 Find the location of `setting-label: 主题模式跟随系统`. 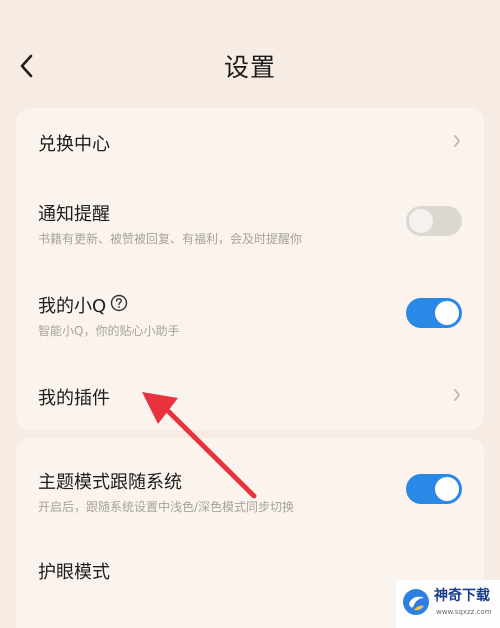

setting-label: 主题模式跟随系统 is located at coordinates (110, 482).